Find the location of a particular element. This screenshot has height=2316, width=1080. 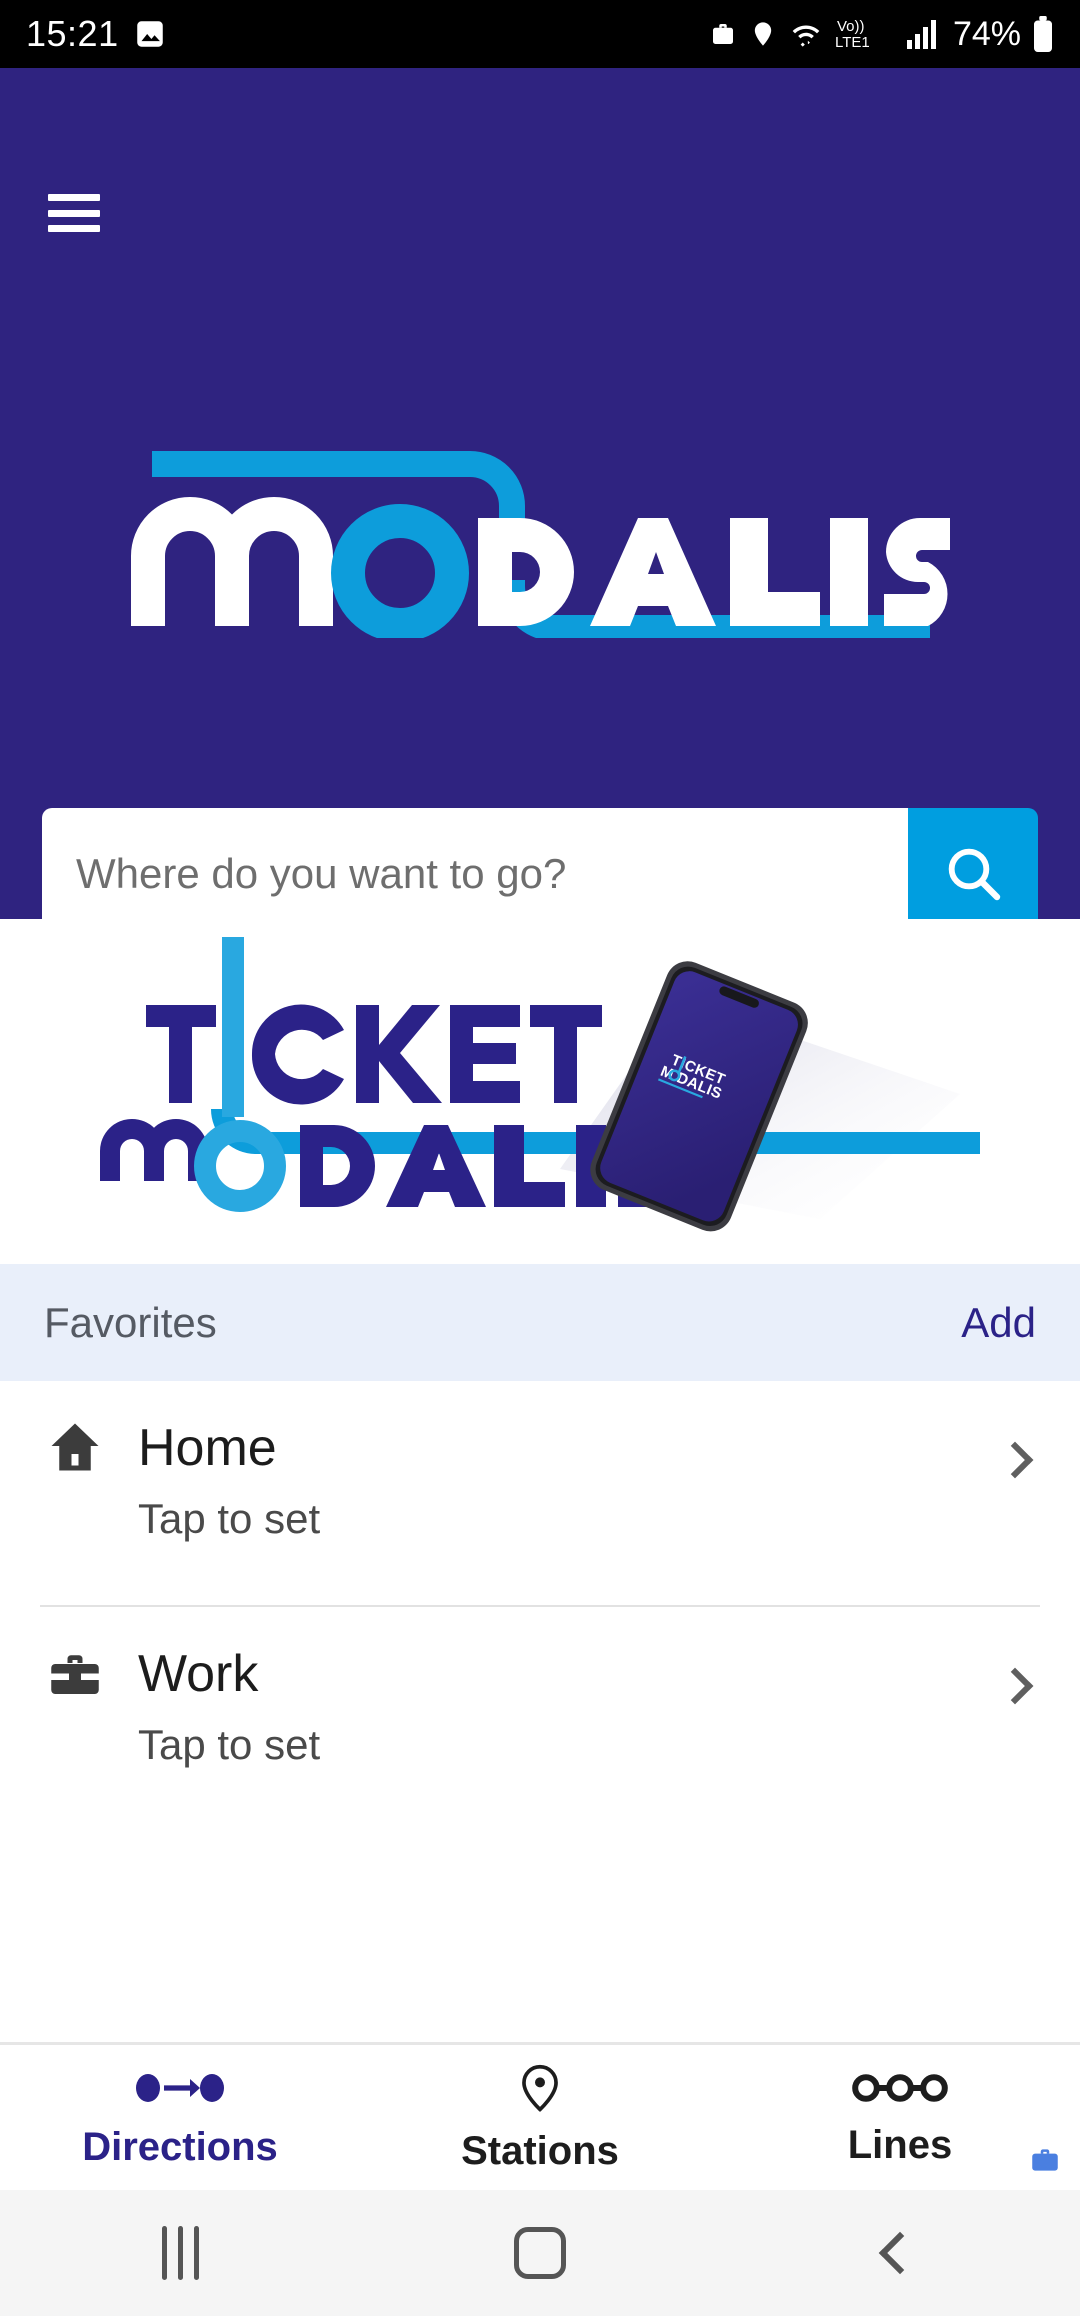

android-navigation-bar is located at coordinates (540, 2253).